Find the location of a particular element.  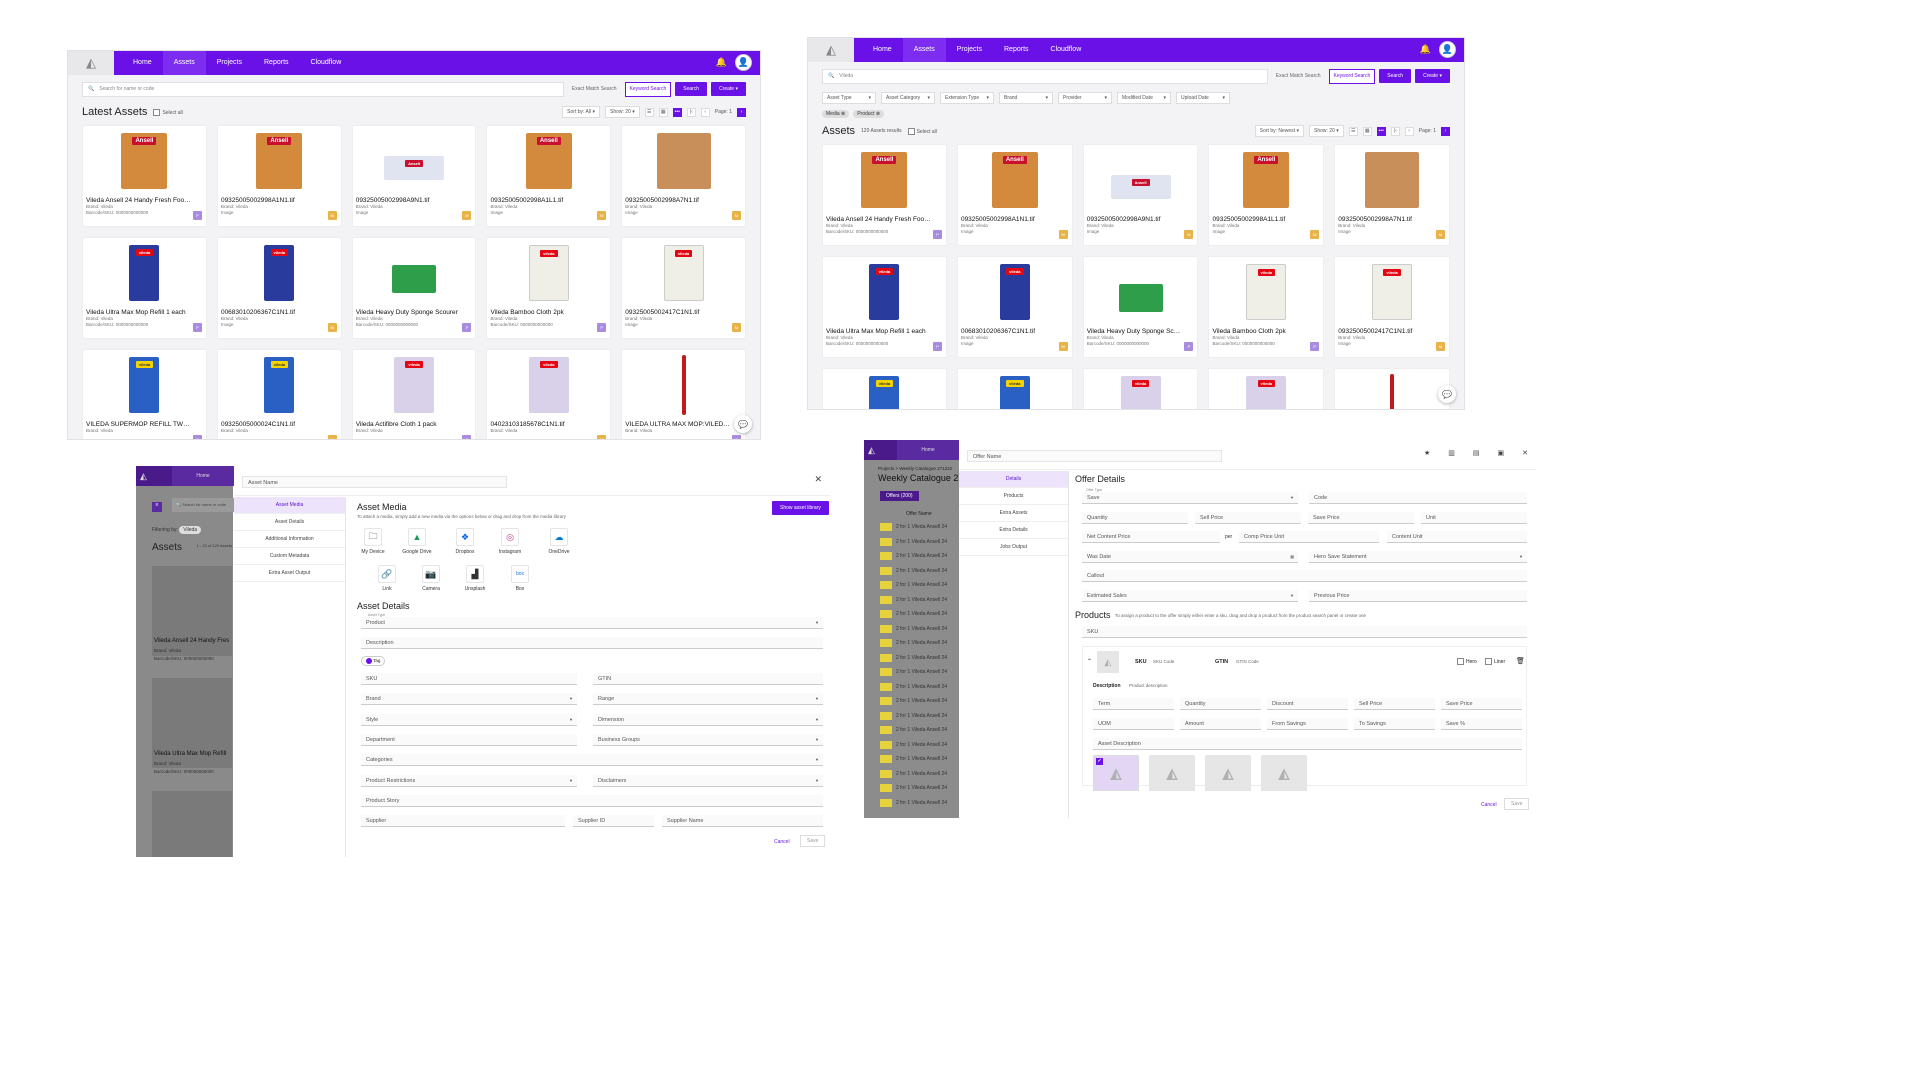

asset-card: Vileda Heavy Duty Sponge Scourer Brand is located at coordinates (1140, 307).